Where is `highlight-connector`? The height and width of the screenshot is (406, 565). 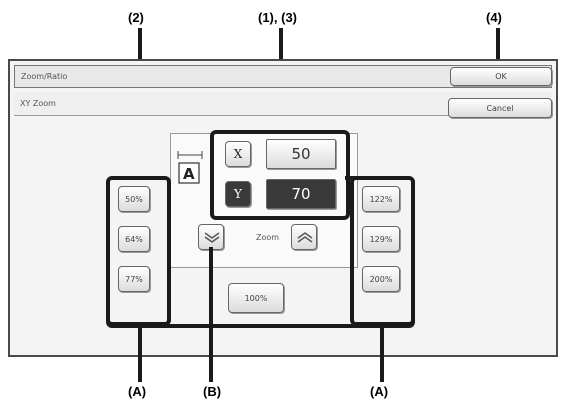
highlight-connector is located at coordinates (350, 178).